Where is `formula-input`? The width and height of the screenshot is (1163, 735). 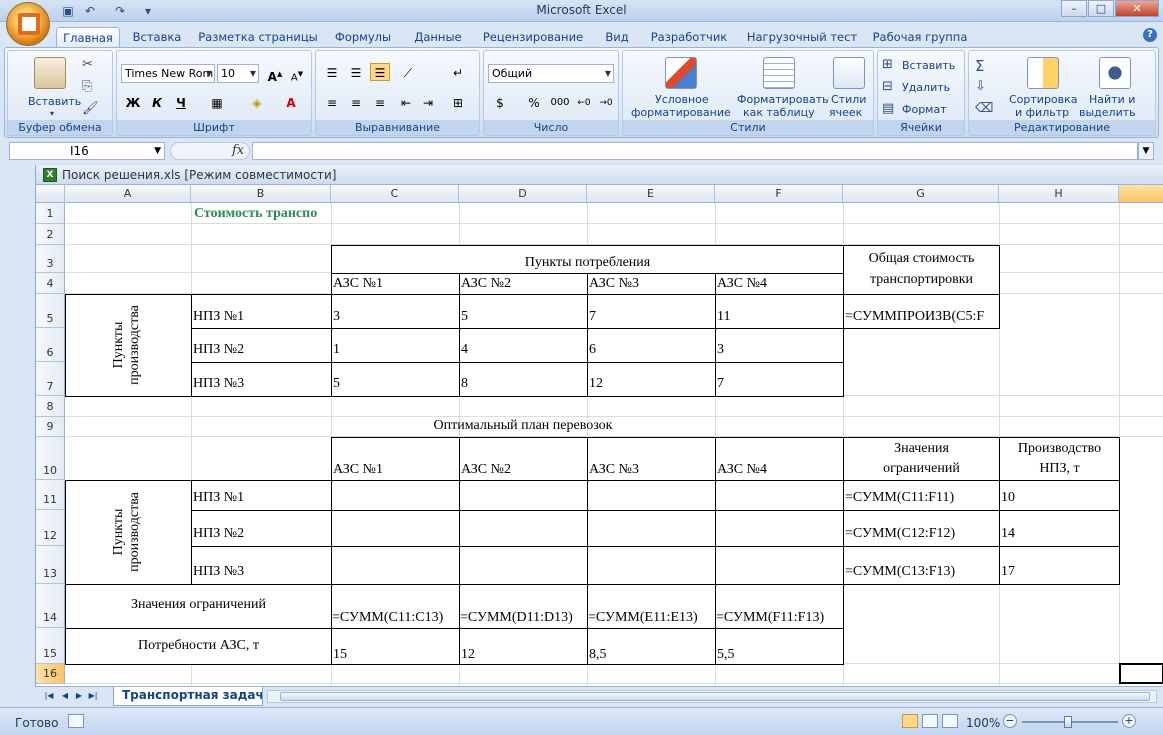
formula-input is located at coordinates (695, 151).